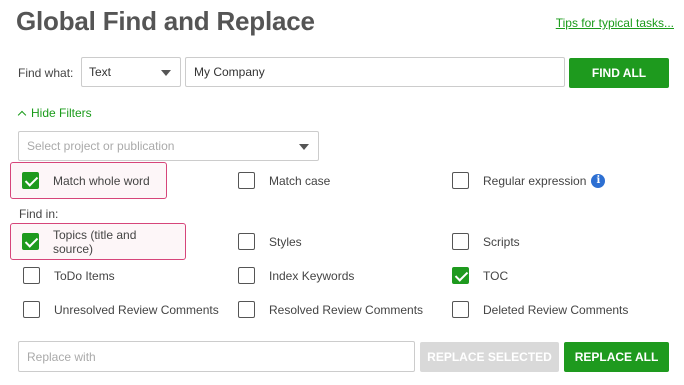 The width and height of the screenshot is (684, 385). Describe the element at coordinates (246, 180) in the screenshot. I see `match-case-checkbox` at that location.